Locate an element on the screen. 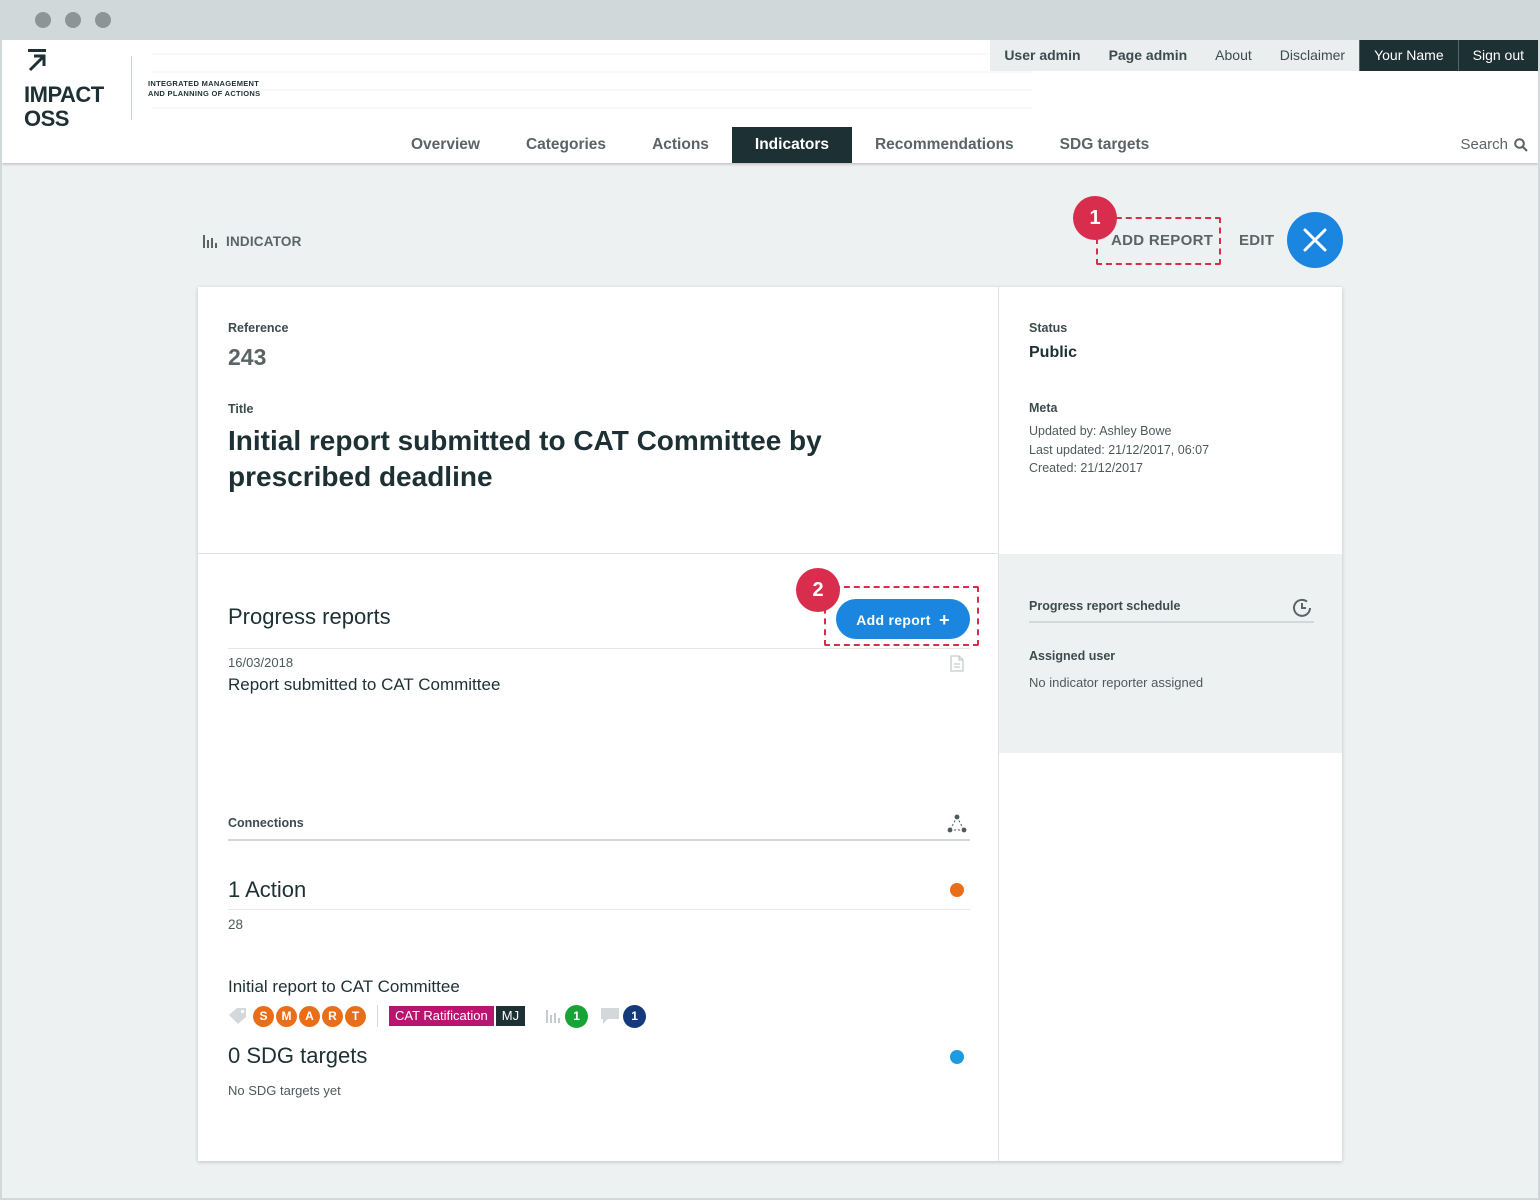 The width and height of the screenshot is (1540, 1200). smart-badge-a: A is located at coordinates (309, 1016).